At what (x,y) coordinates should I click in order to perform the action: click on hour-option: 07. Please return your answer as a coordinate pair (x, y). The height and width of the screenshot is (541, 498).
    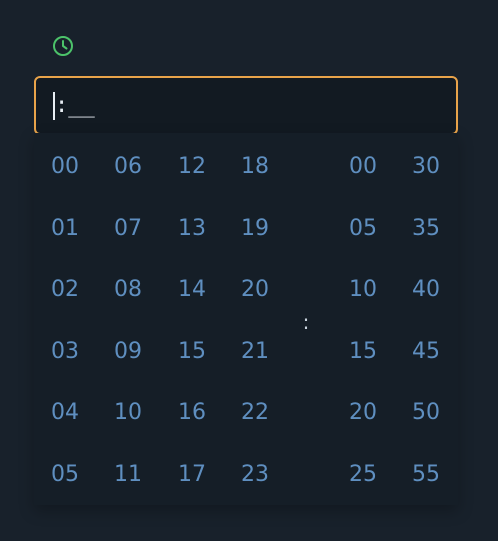
    Looking at the image, I should click on (128, 229).